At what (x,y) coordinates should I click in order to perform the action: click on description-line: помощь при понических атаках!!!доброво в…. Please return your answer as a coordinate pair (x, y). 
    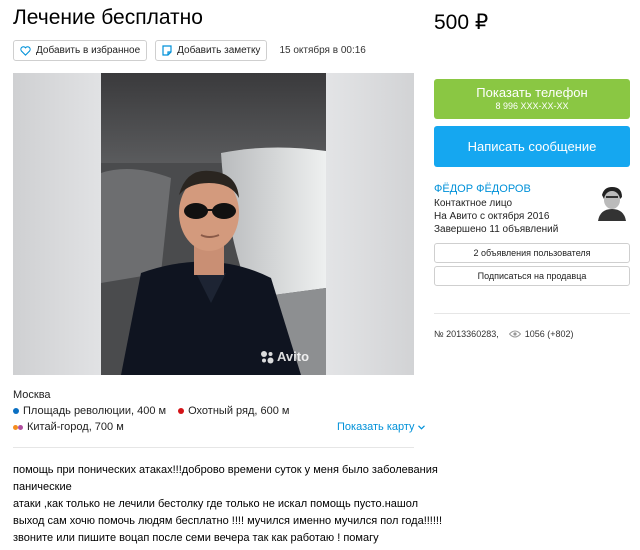
    Looking at the image, I should click on (225, 470).